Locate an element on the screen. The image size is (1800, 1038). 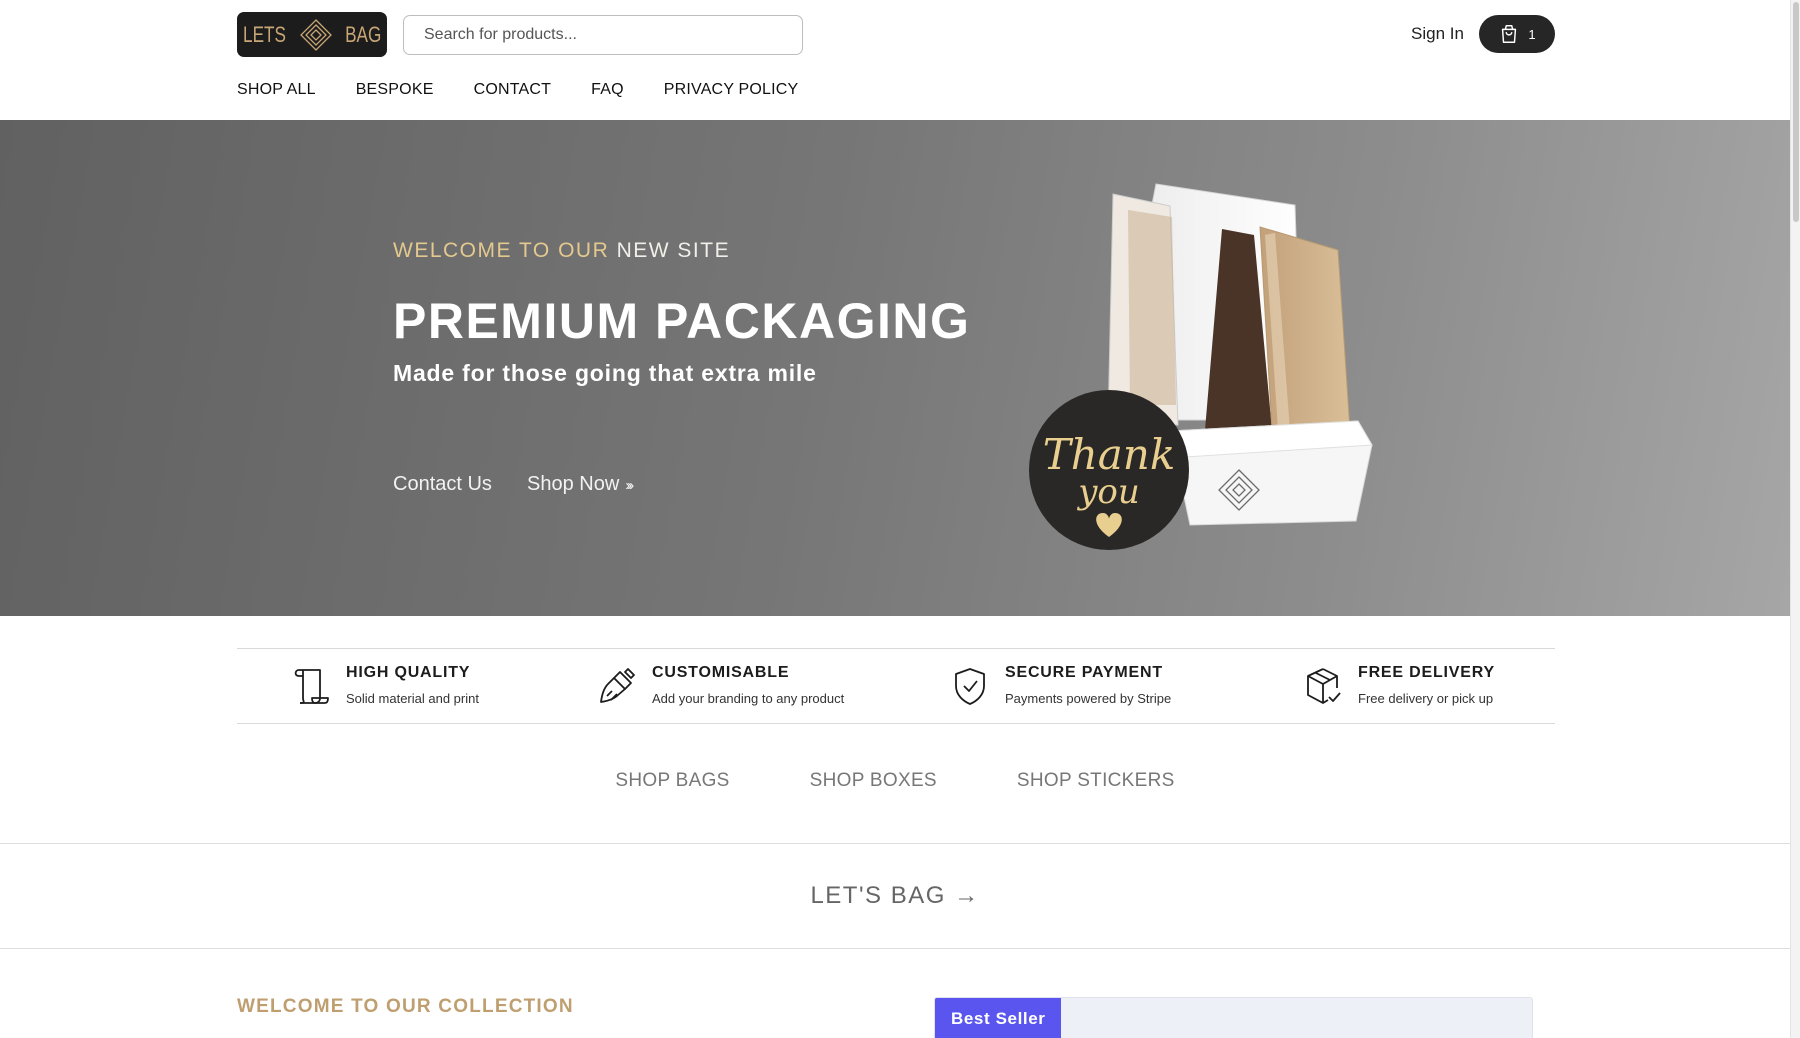
search-input is located at coordinates (603, 35).